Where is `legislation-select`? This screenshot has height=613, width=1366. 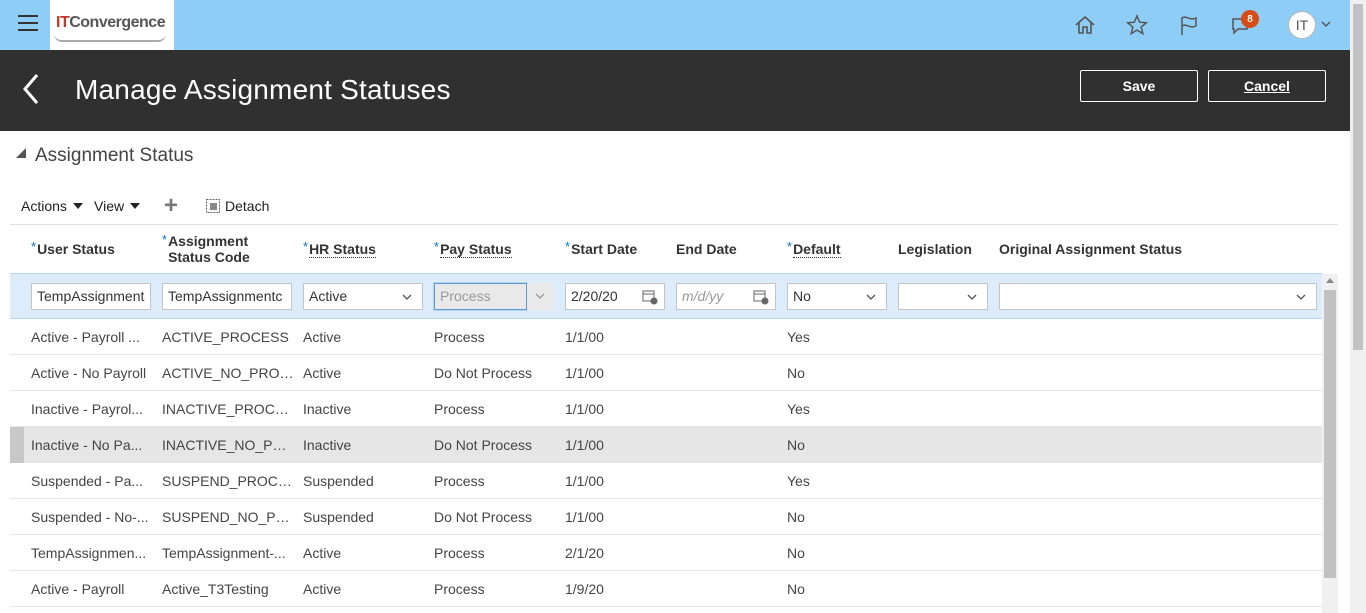 legislation-select is located at coordinates (943, 296).